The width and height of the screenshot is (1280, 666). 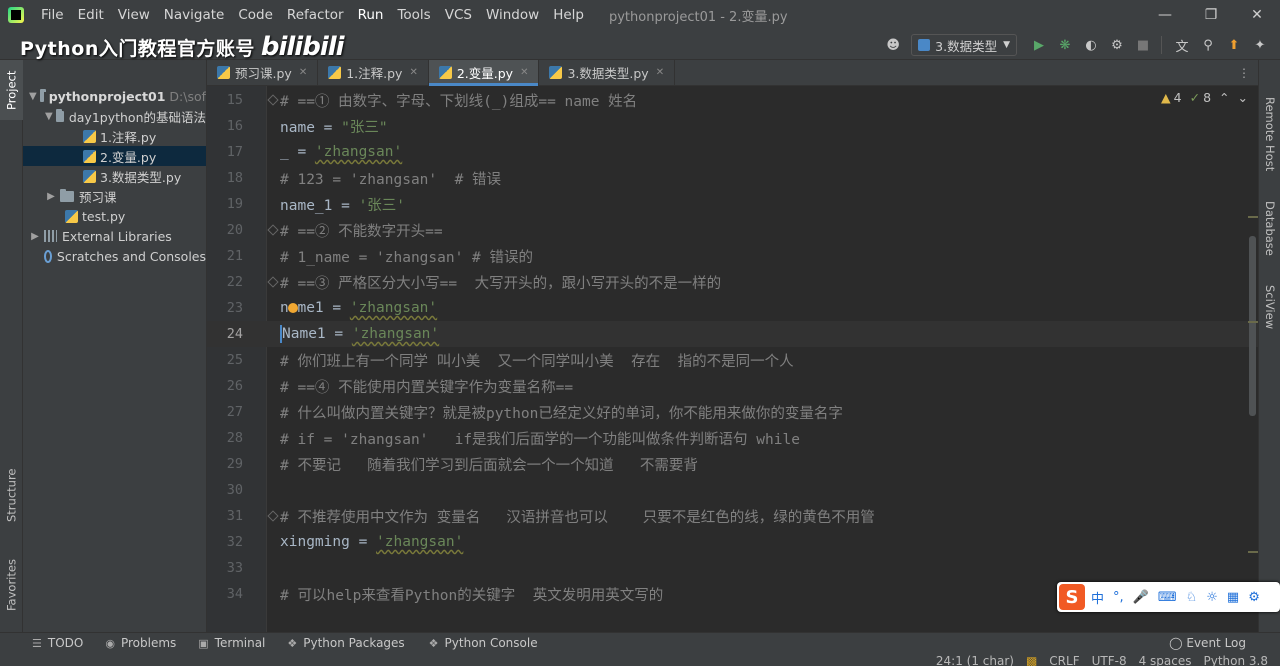 I want to click on tree-root: ▼ pythonproject01 D:\sof, so click(x=114, y=96).